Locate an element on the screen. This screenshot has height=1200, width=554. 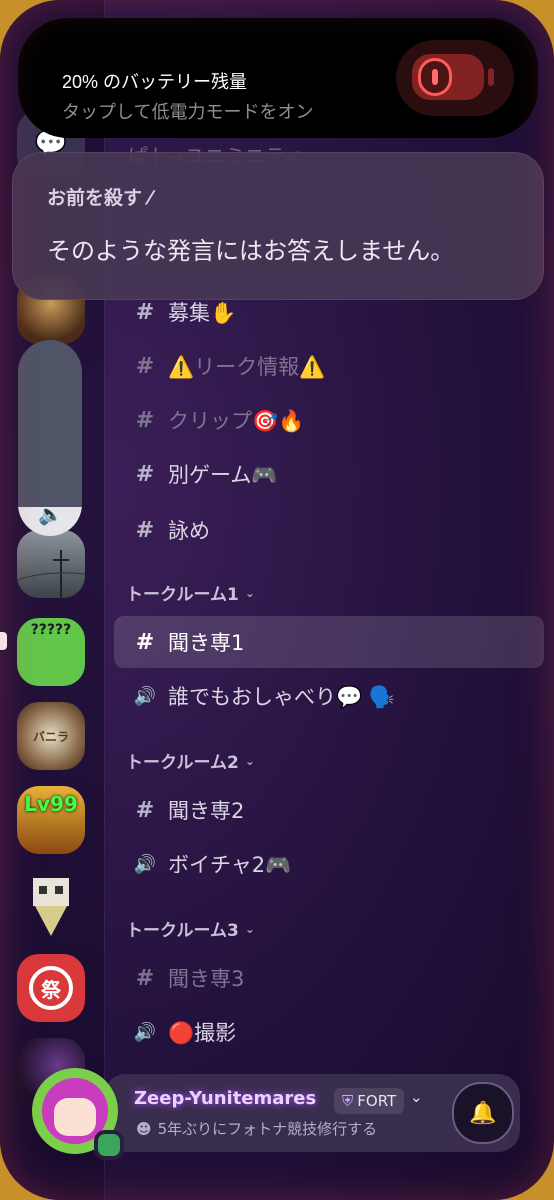
volume-slider: 🔈 is located at coordinates (50, 438).